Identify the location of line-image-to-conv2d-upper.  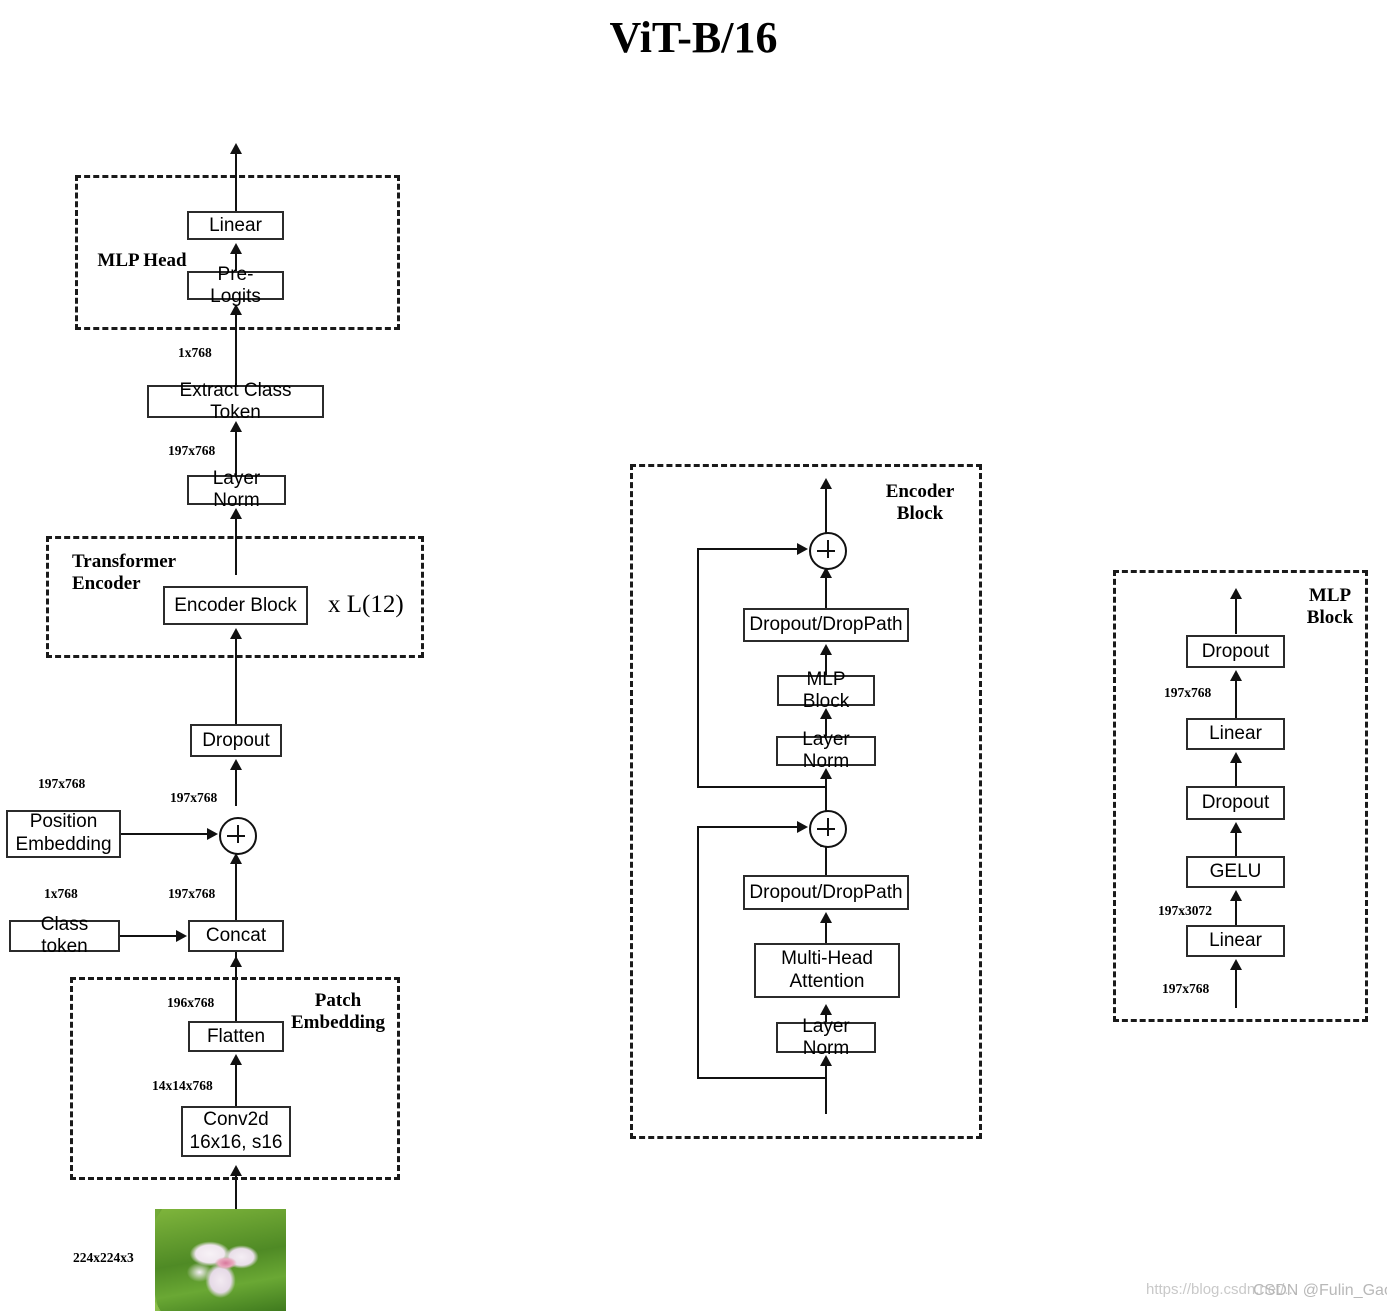
(236, 1182).